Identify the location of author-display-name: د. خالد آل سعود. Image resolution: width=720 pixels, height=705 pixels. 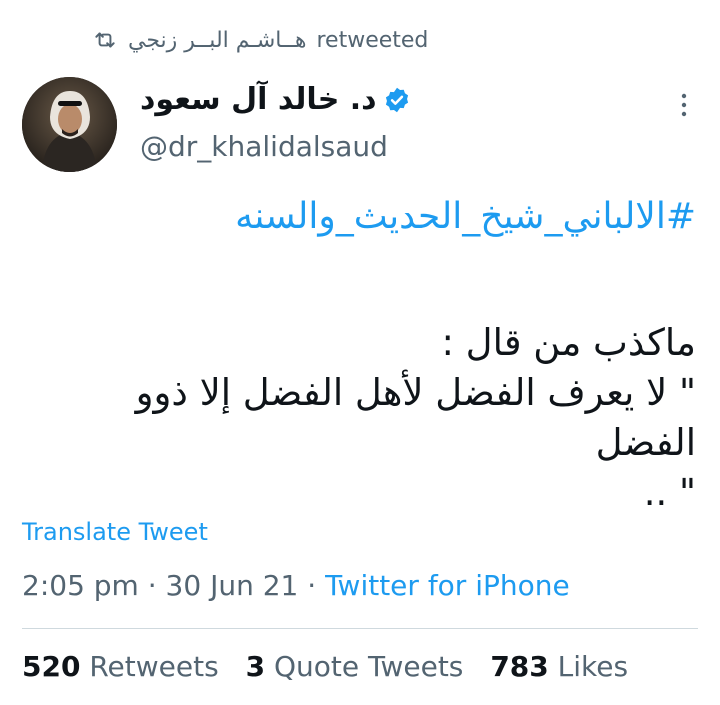
(275, 99).